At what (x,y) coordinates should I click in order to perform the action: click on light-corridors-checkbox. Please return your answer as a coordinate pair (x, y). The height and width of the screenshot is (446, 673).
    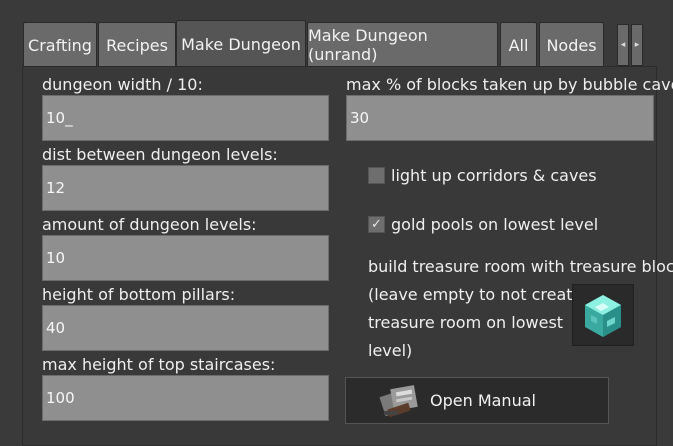
    Looking at the image, I should click on (376, 175).